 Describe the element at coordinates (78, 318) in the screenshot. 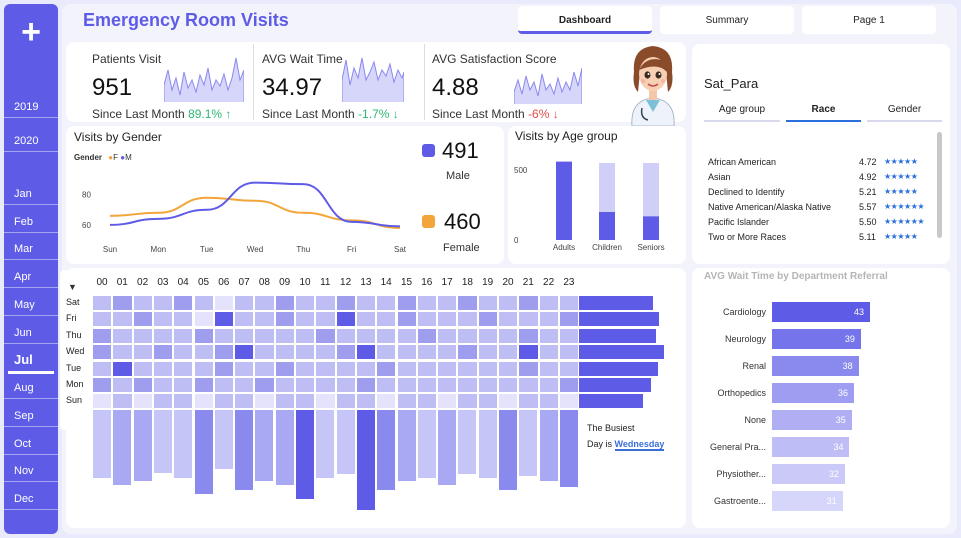

I see `day-label: Fri` at that location.